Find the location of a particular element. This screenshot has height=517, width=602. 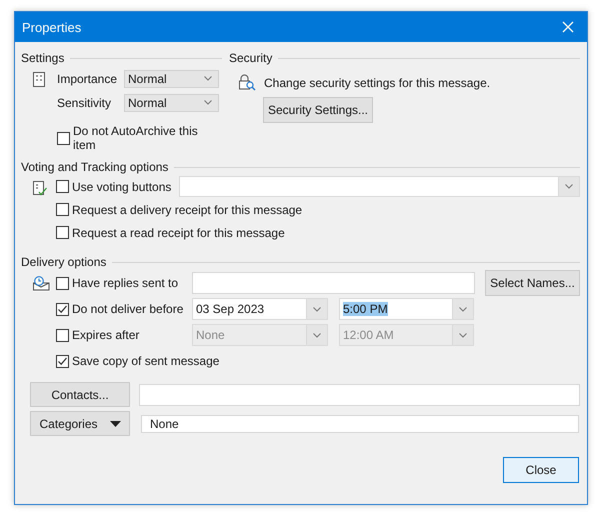

close-icon is located at coordinates (568, 27).